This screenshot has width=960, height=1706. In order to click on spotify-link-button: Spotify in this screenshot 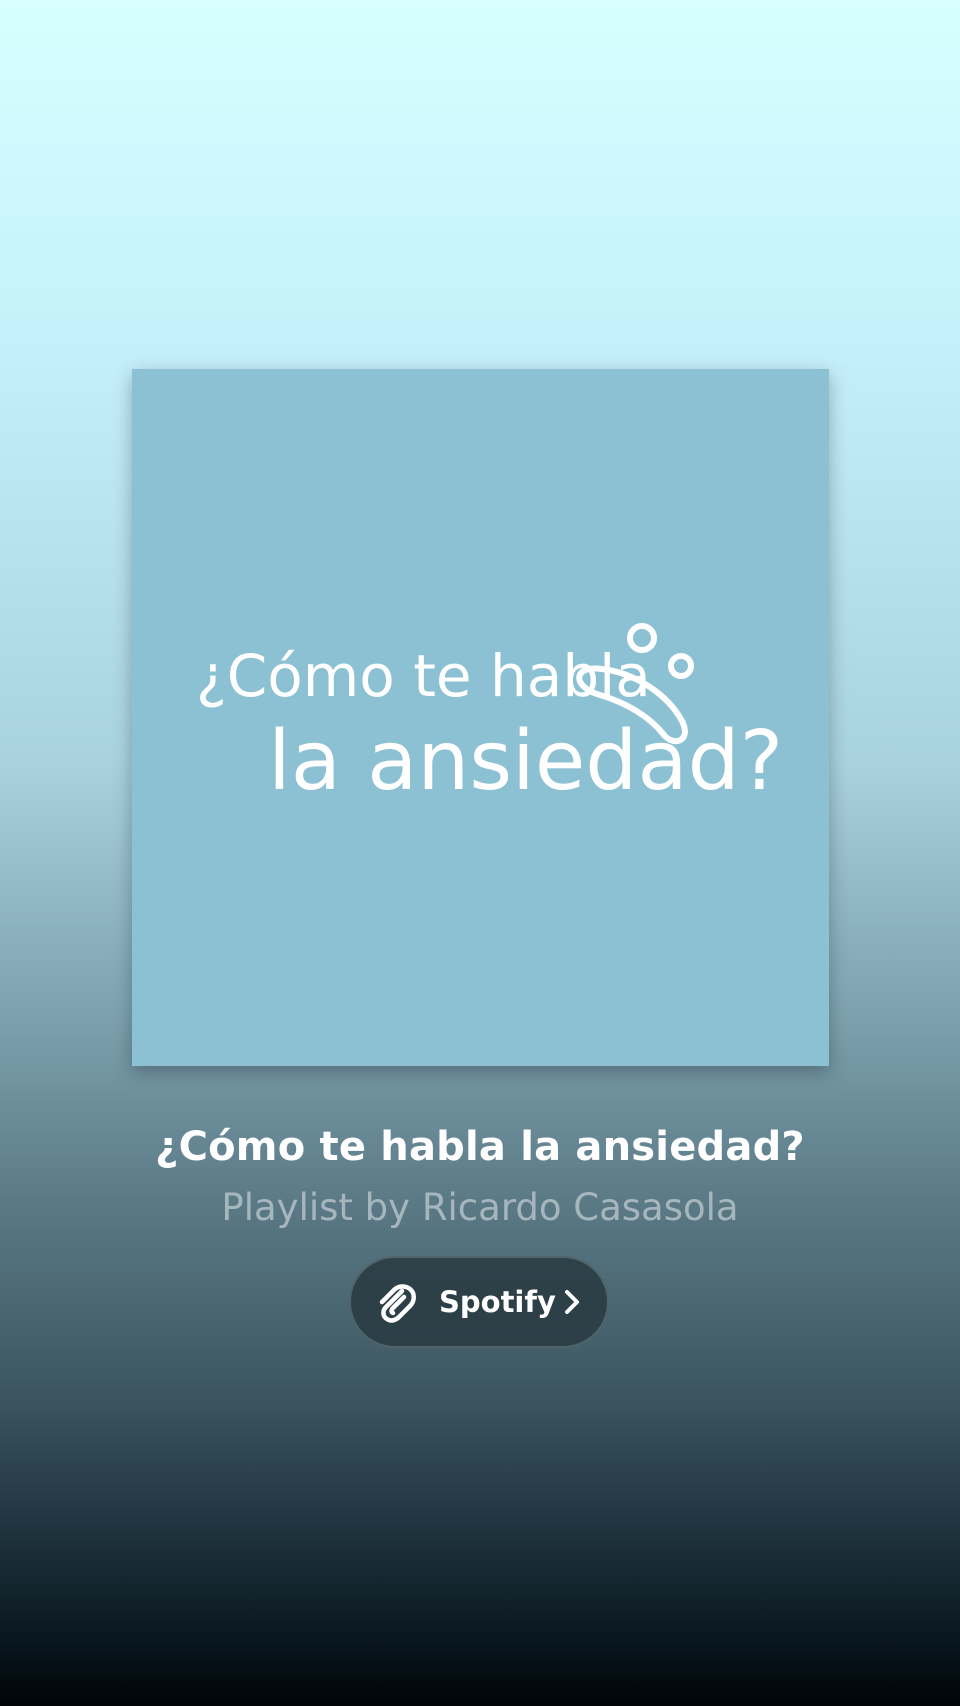, I will do `click(479, 1302)`.